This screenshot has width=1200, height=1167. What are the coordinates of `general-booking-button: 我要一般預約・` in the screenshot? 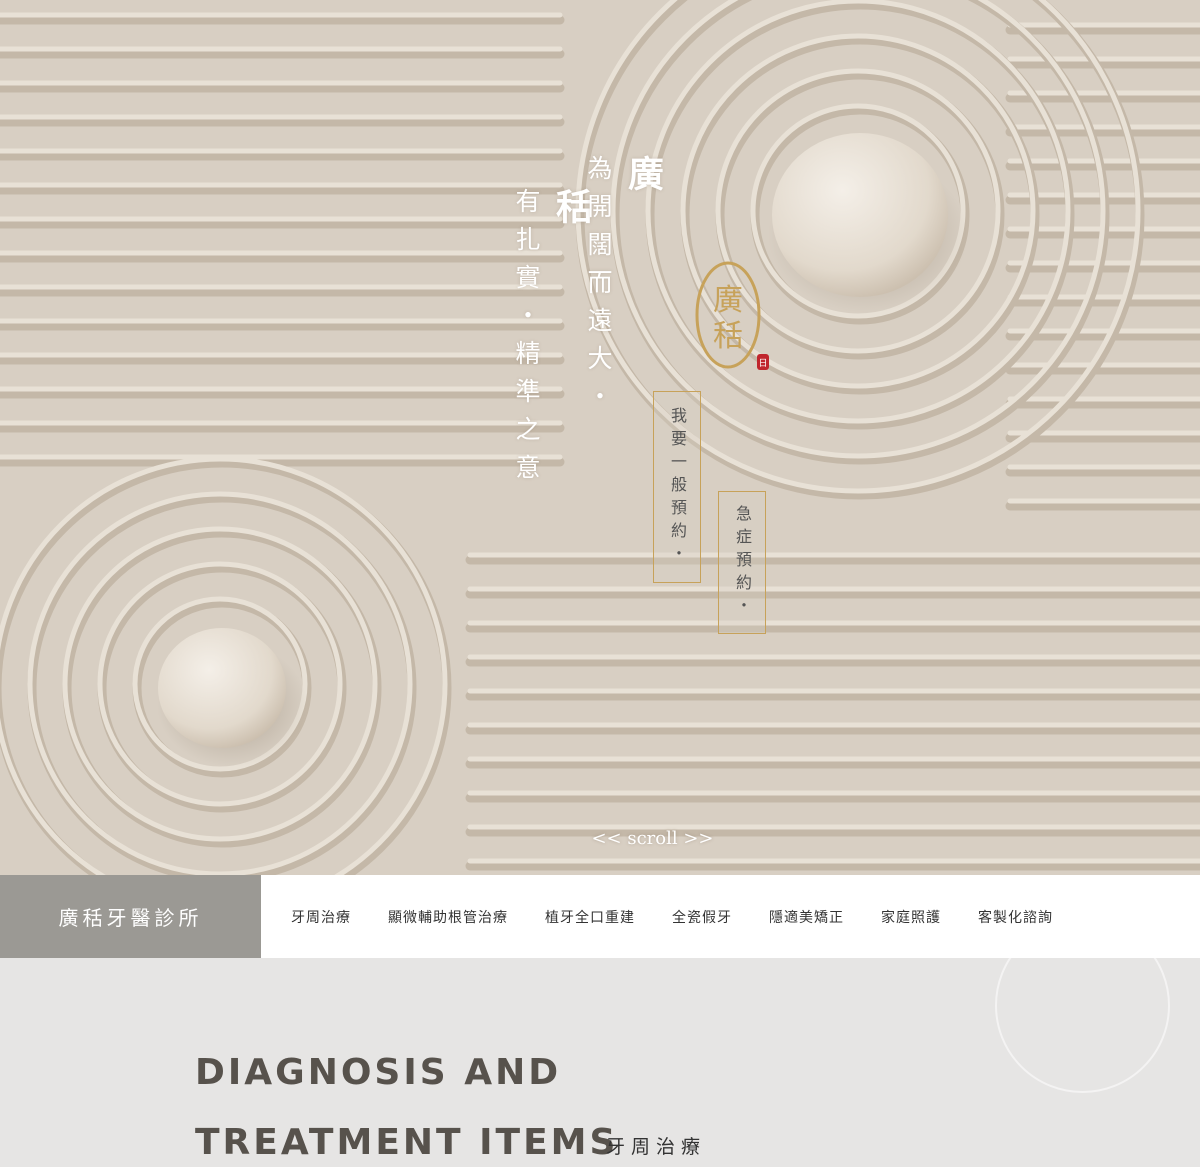 It's located at (677, 487).